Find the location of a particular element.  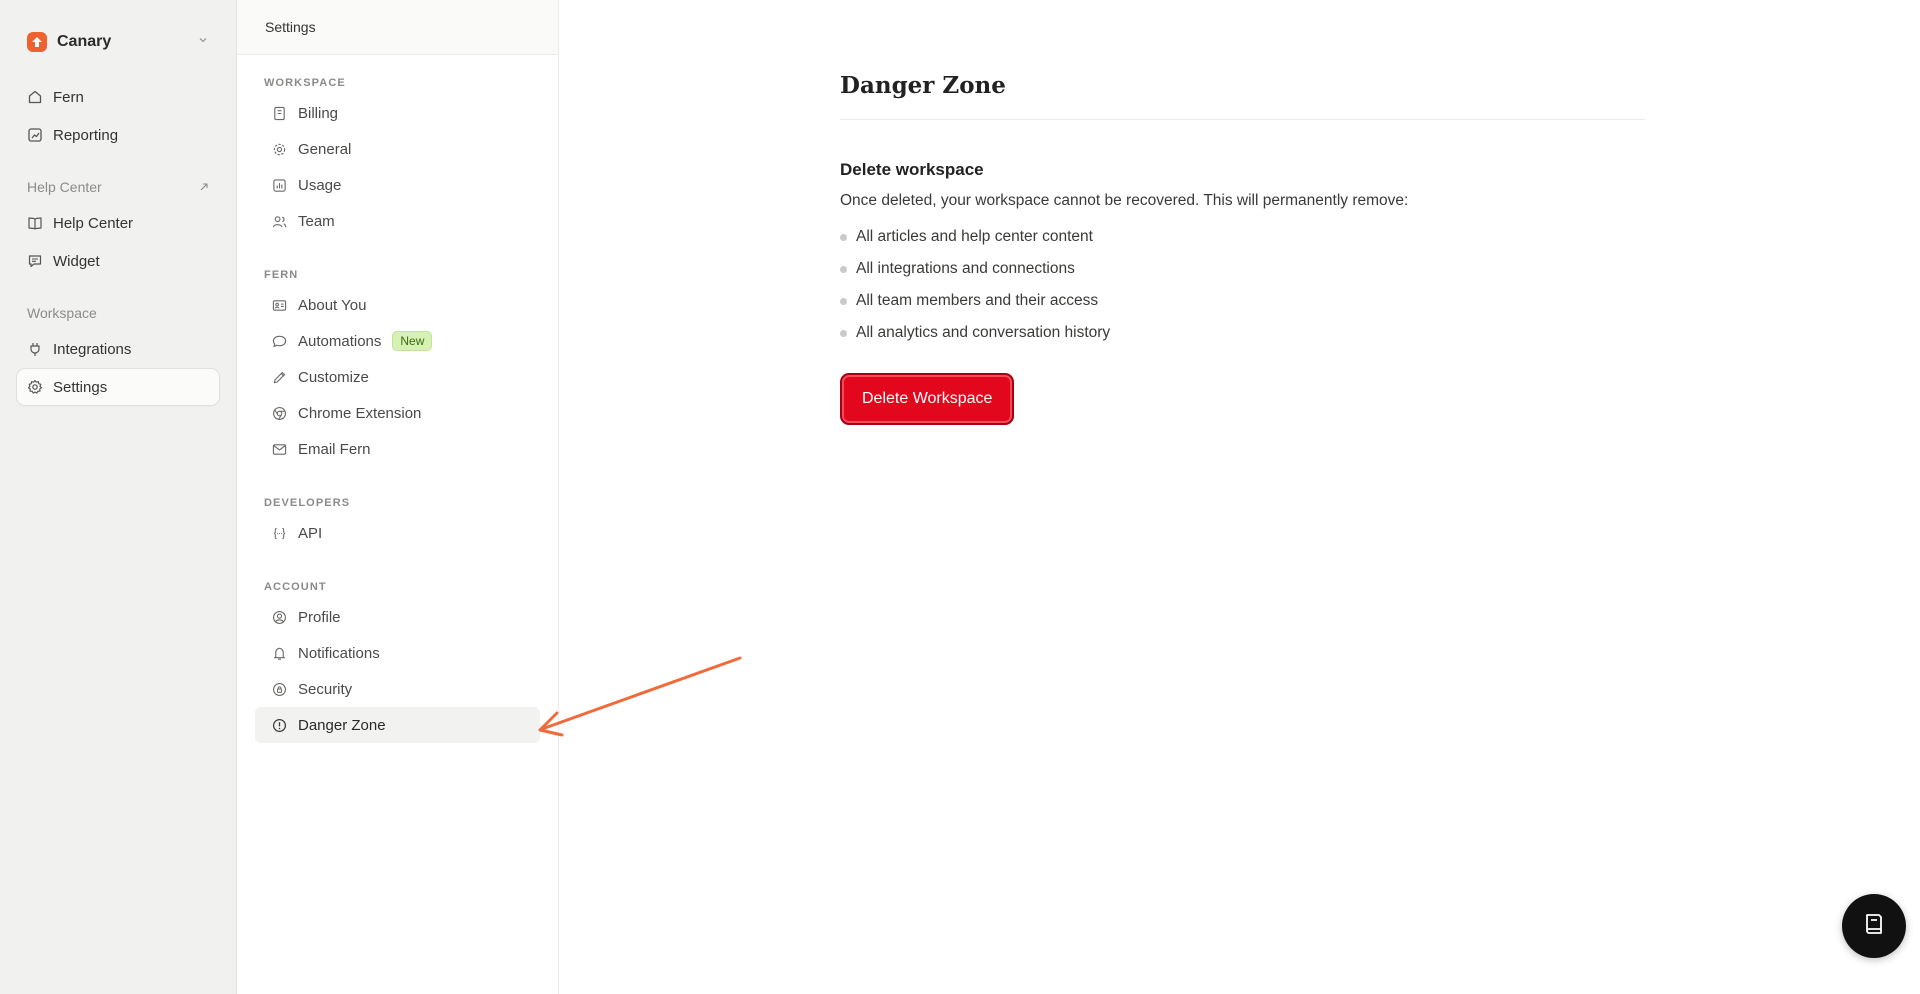

bar-chart-icon is located at coordinates (279, 185).